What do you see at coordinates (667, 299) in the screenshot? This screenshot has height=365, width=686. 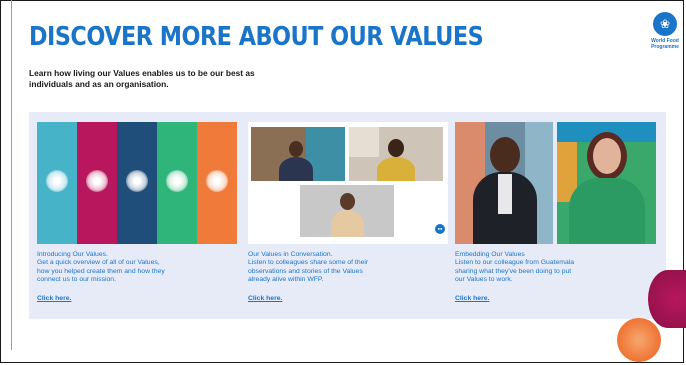 I see `decorative-magenta-orb` at bounding box center [667, 299].